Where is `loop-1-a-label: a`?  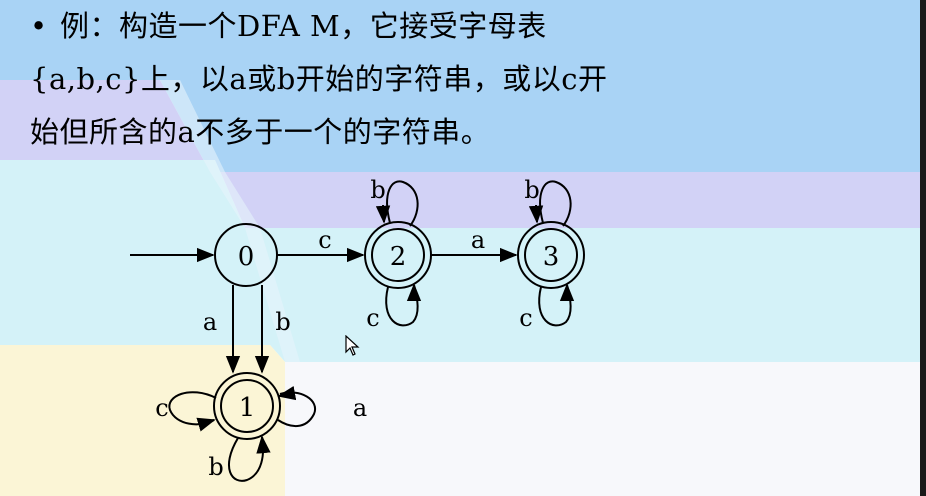 loop-1-a-label: a is located at coordinates (360, 408).